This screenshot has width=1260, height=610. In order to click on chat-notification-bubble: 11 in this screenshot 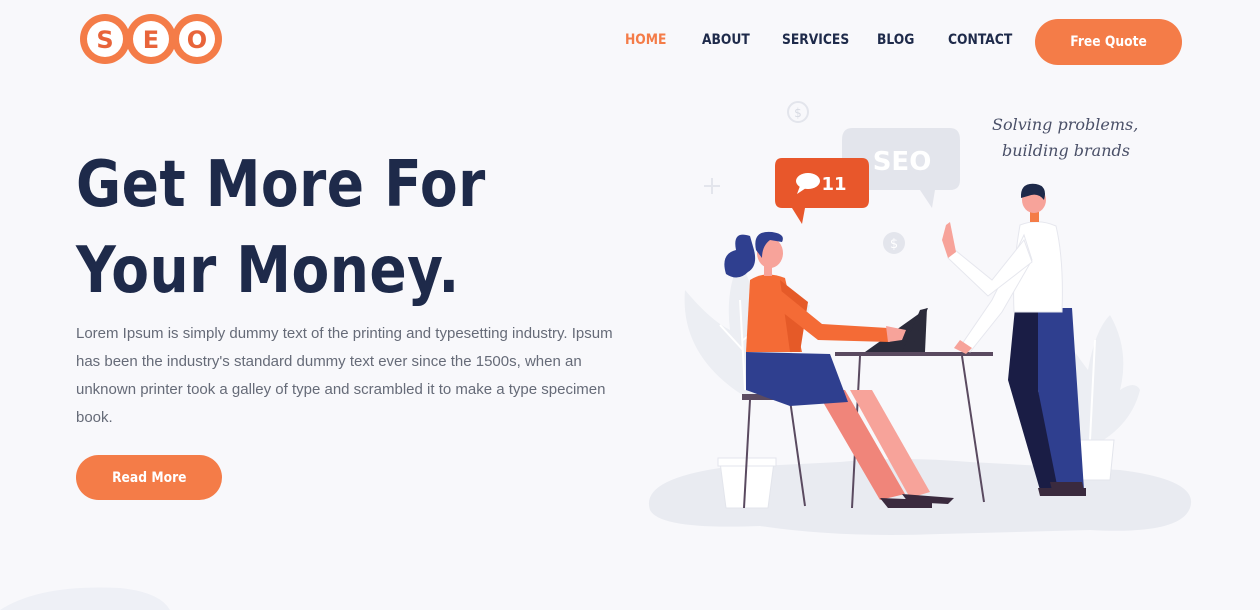, I will do `click(822, 191)`.